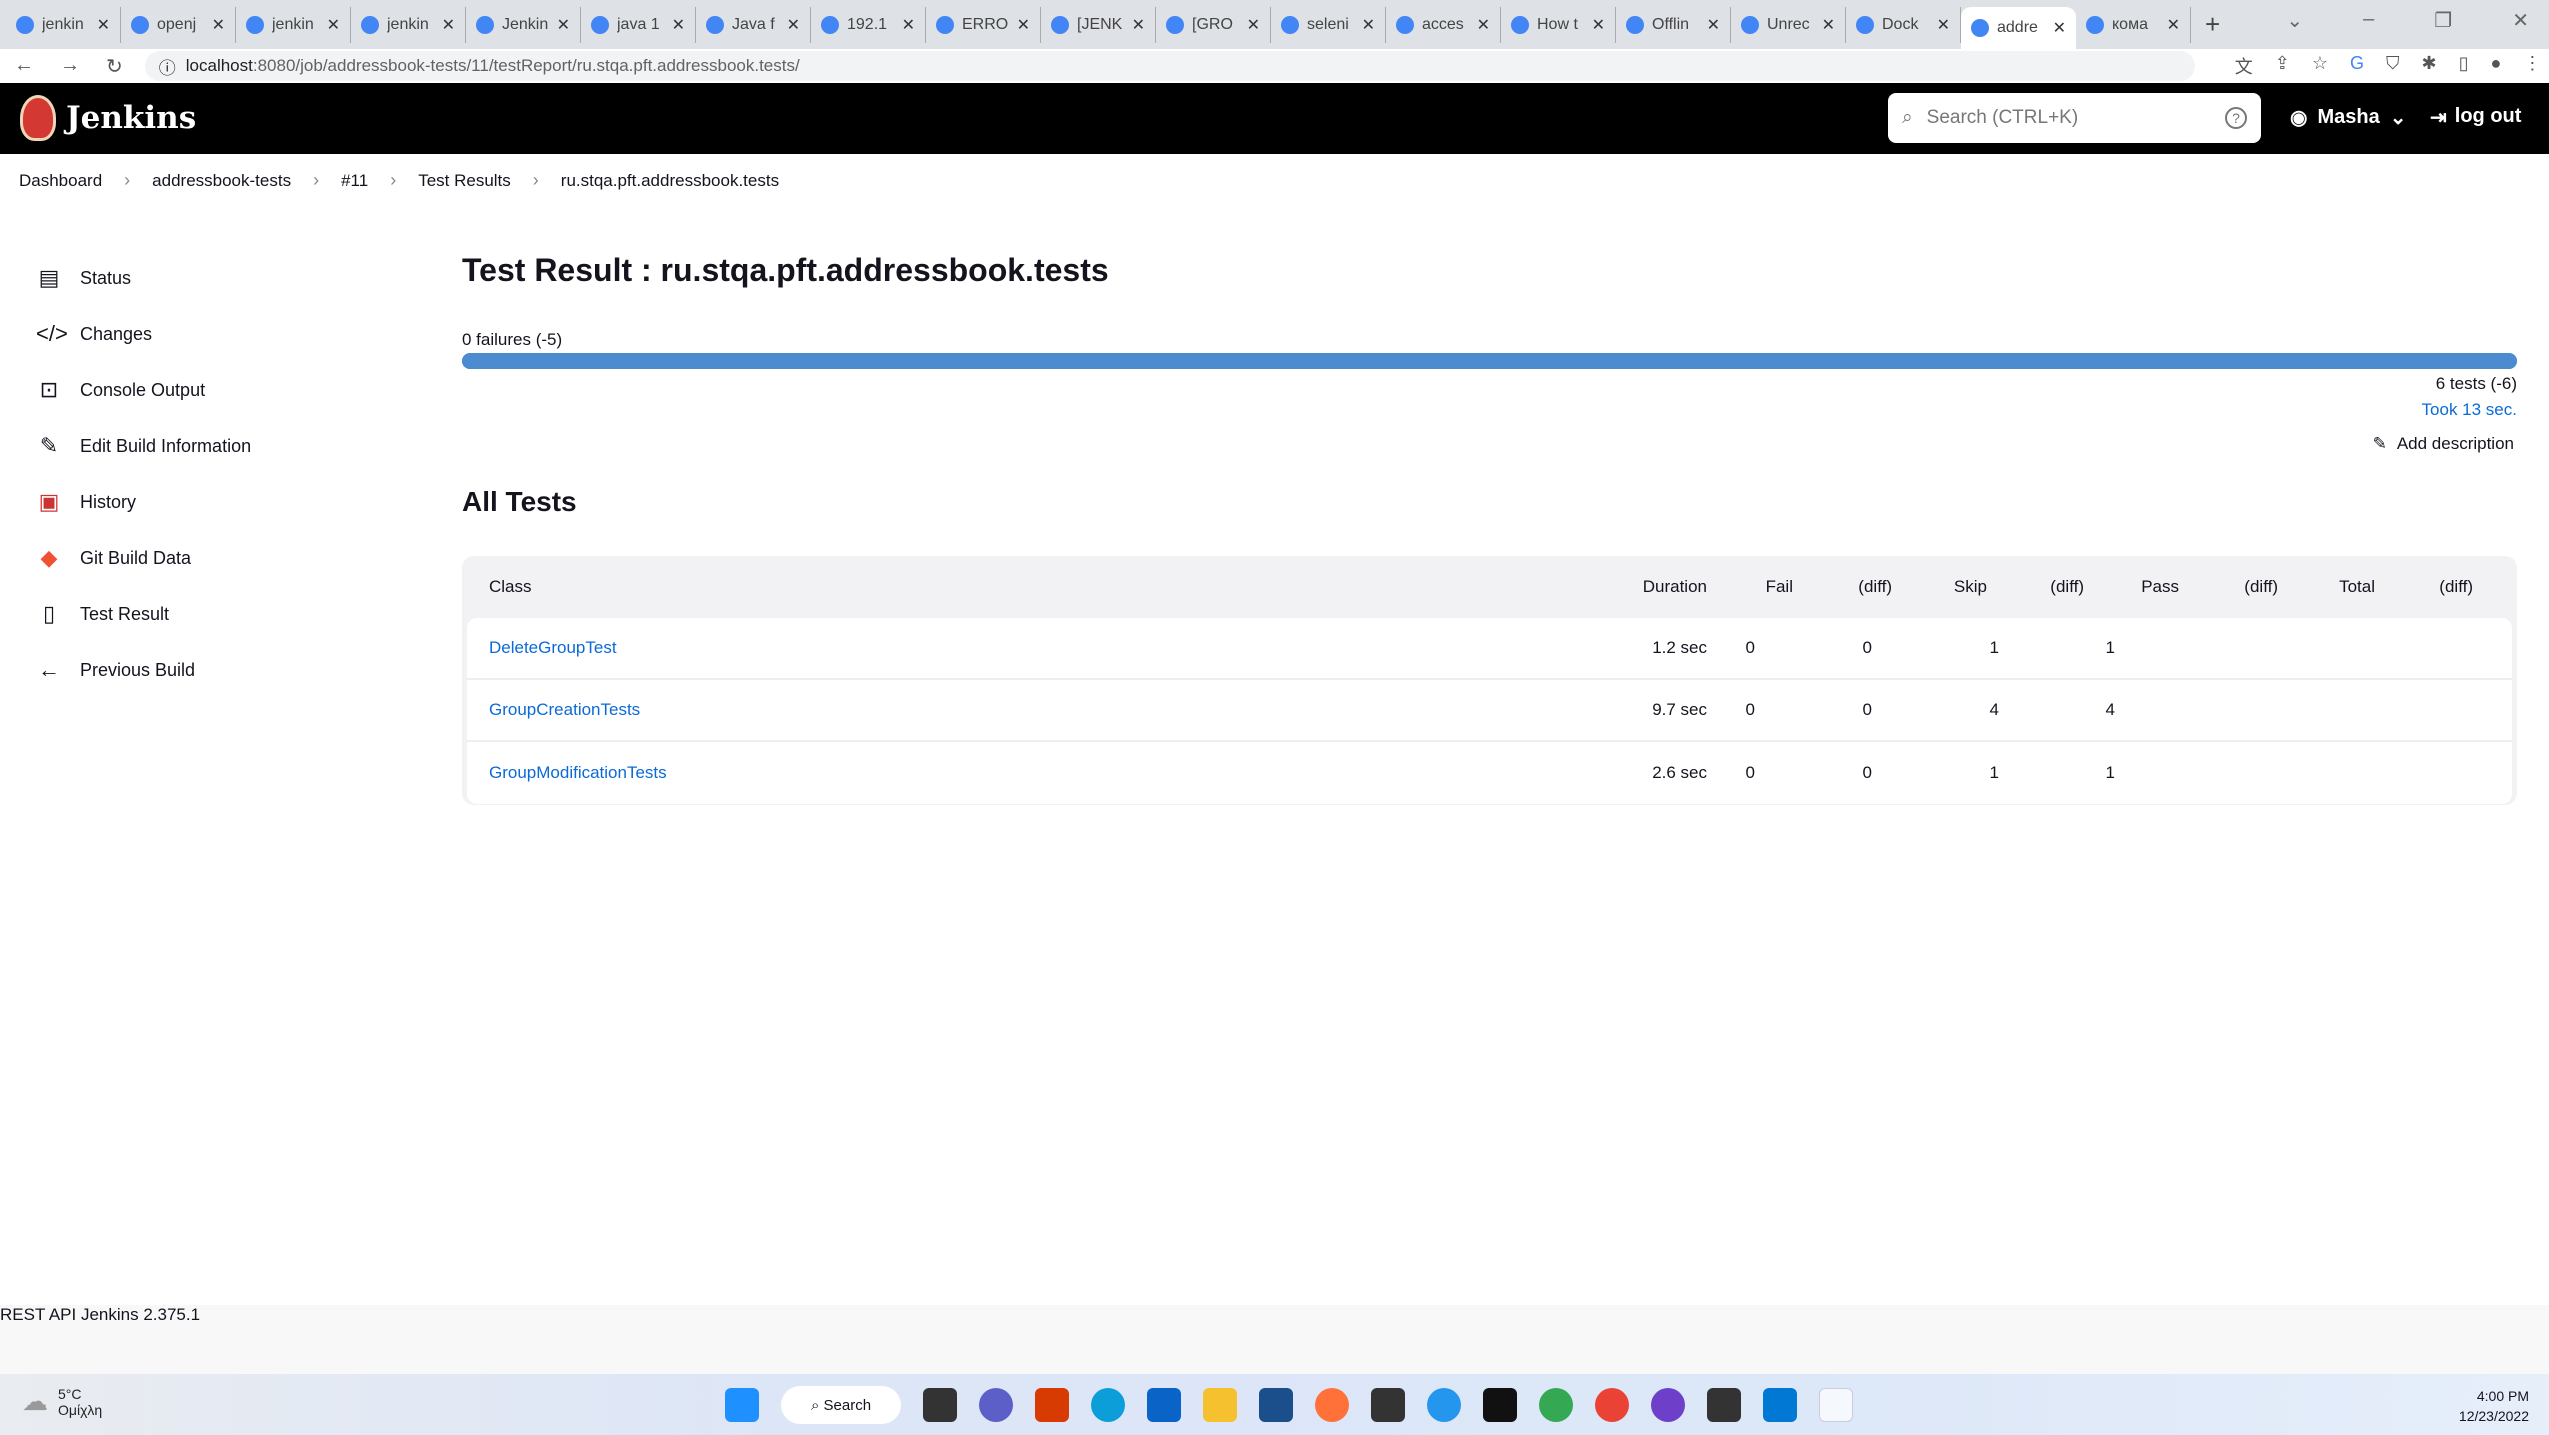 The width and height of the screenshot is (2549, 1435). What do you see at coordinates (143, 502) in the screenshot?
I see `sidebar-item-history: ▣ History` at bounding box center [143, 502].